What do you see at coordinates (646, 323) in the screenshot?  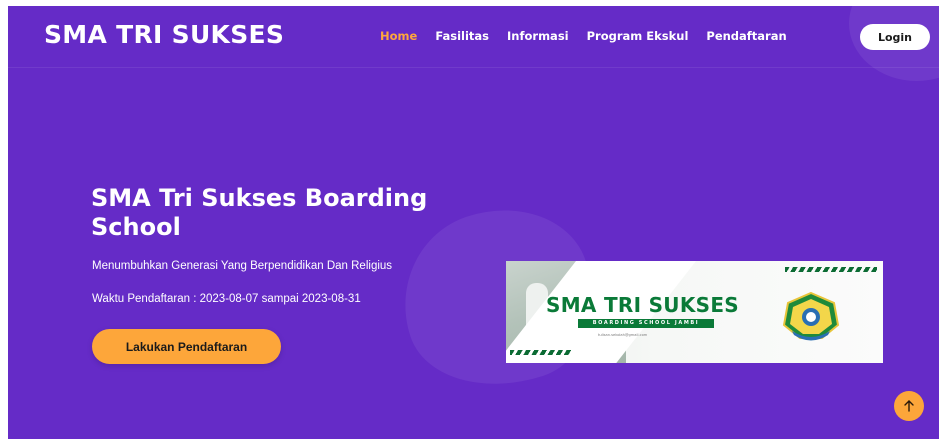 I see `banner-subtitle: BOARDING SCHOOL JAMBI` at bounding box center [646, 323].